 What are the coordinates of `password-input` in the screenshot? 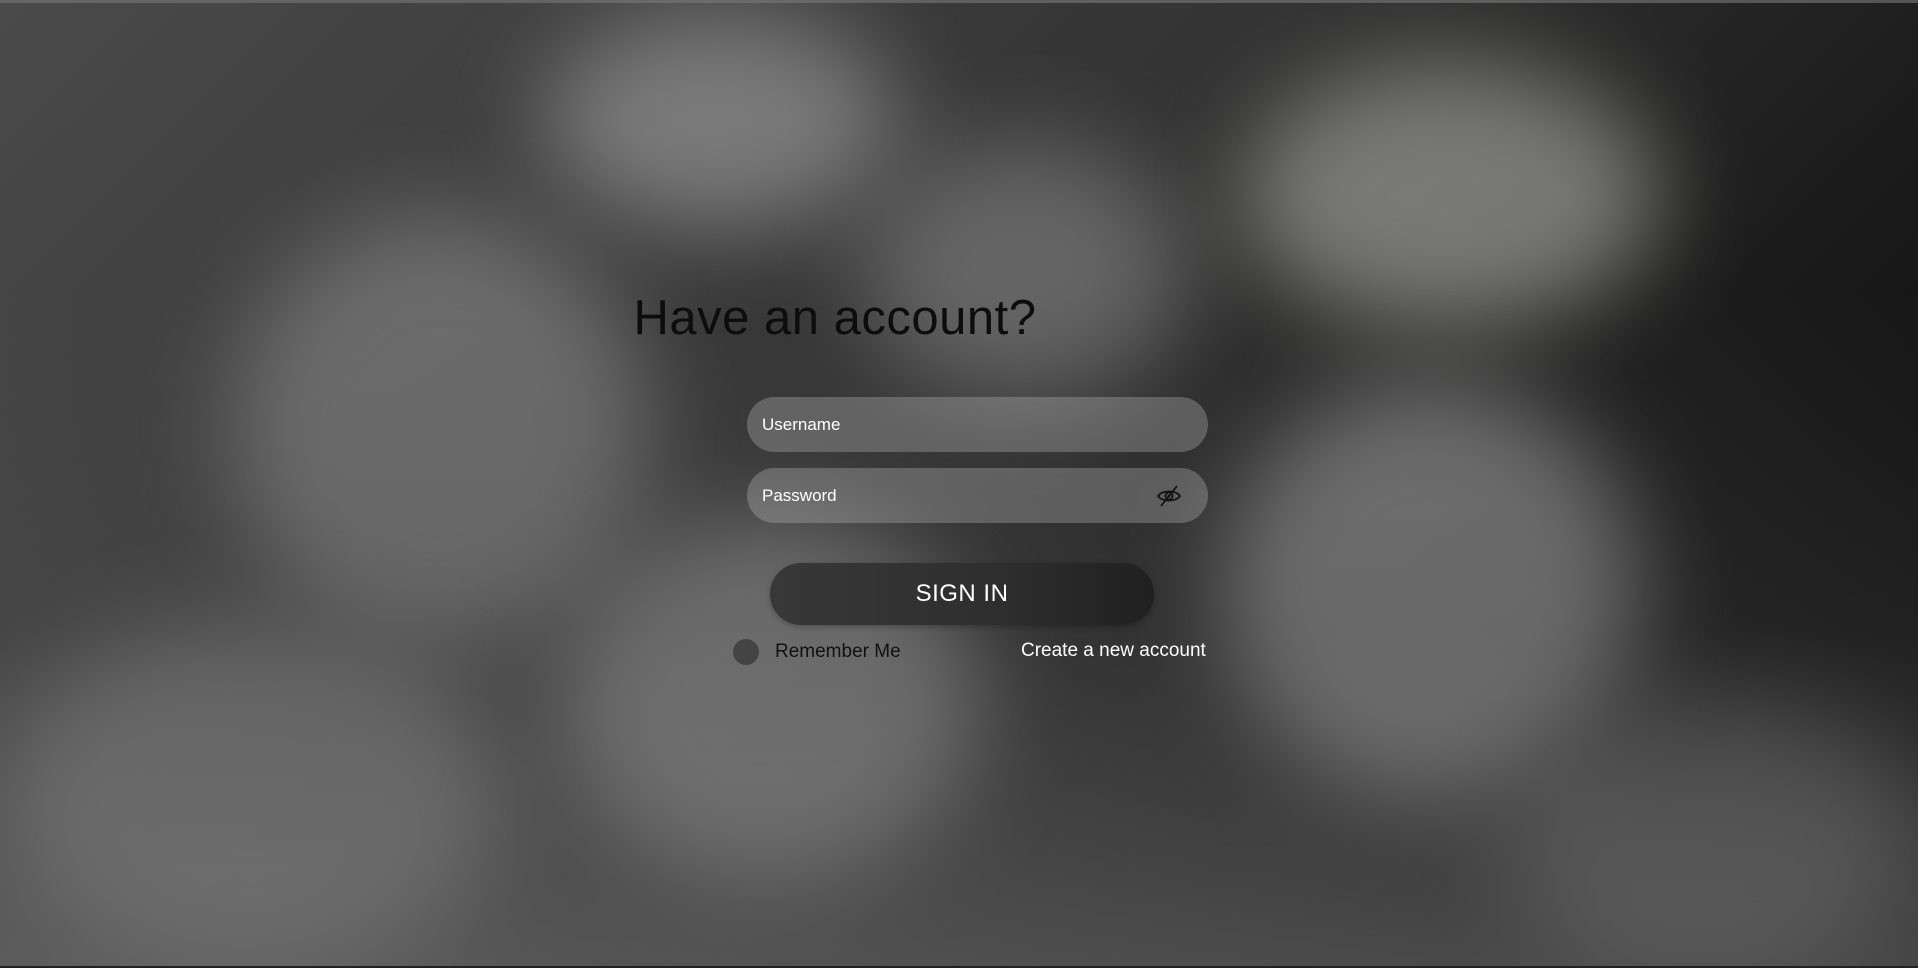 It's located at (977, 495).